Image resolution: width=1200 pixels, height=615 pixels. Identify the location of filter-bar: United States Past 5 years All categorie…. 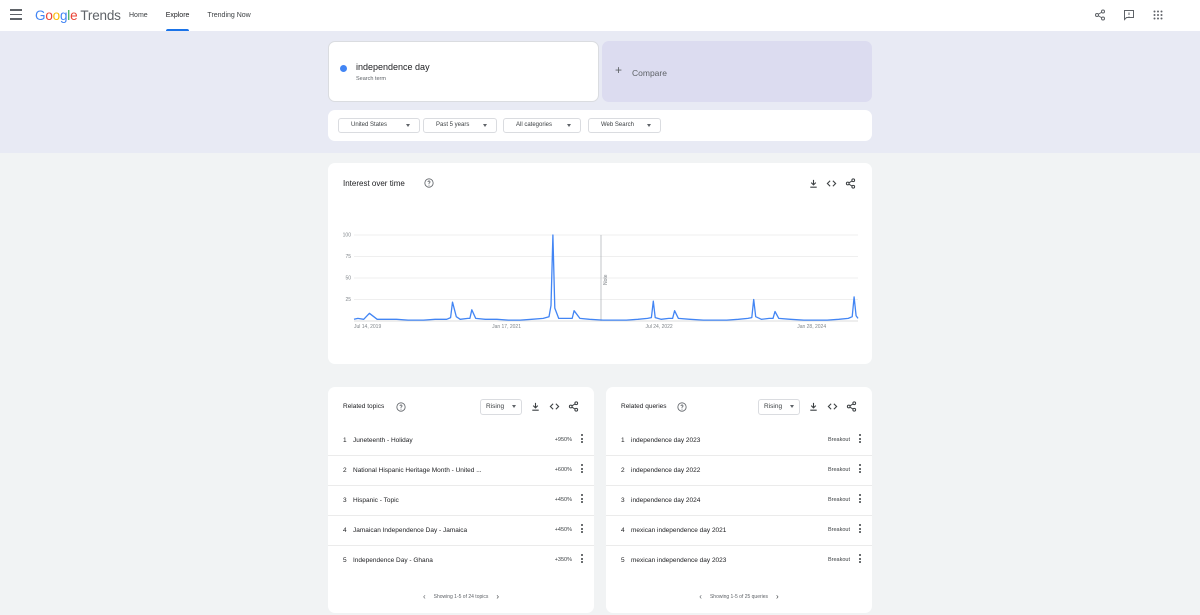
(600, 125).